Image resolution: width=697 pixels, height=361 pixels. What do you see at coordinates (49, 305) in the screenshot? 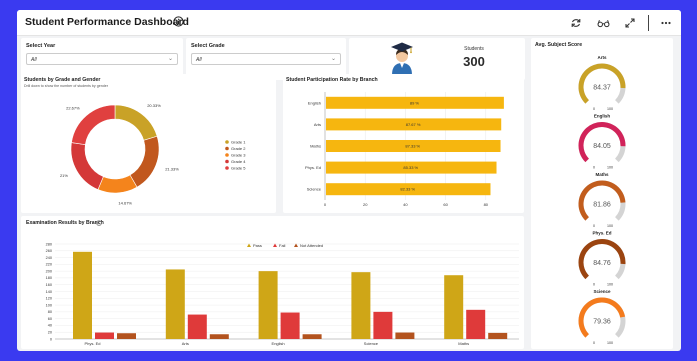
I see `y-tick-label: 100` at bounding box center [49, 305].